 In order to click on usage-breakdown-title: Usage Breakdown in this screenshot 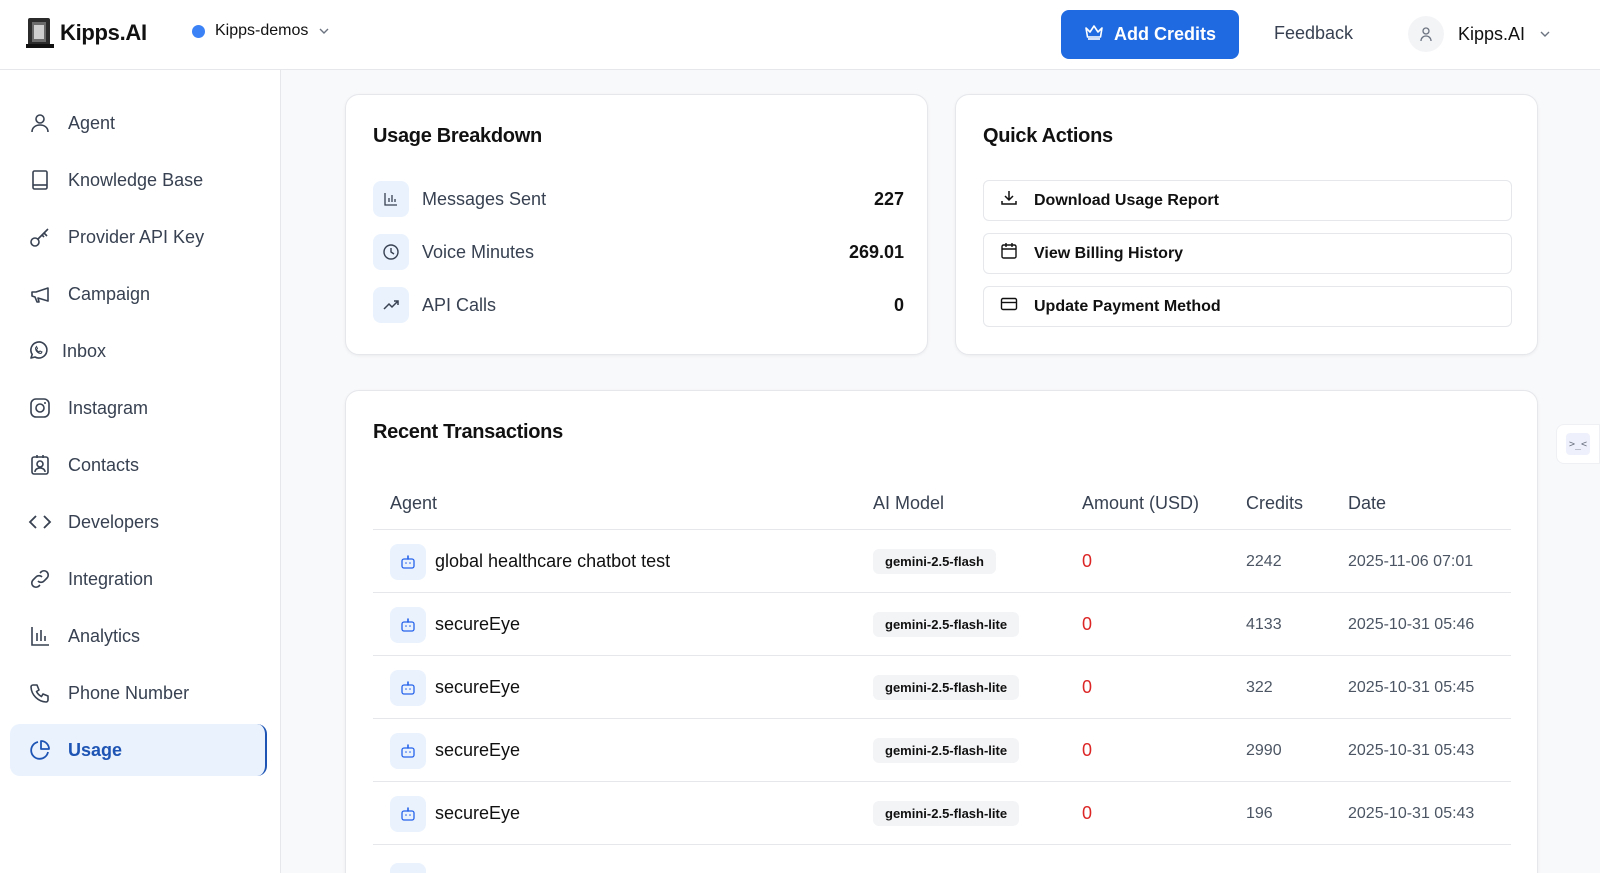, I will do `click(457, 136)`.